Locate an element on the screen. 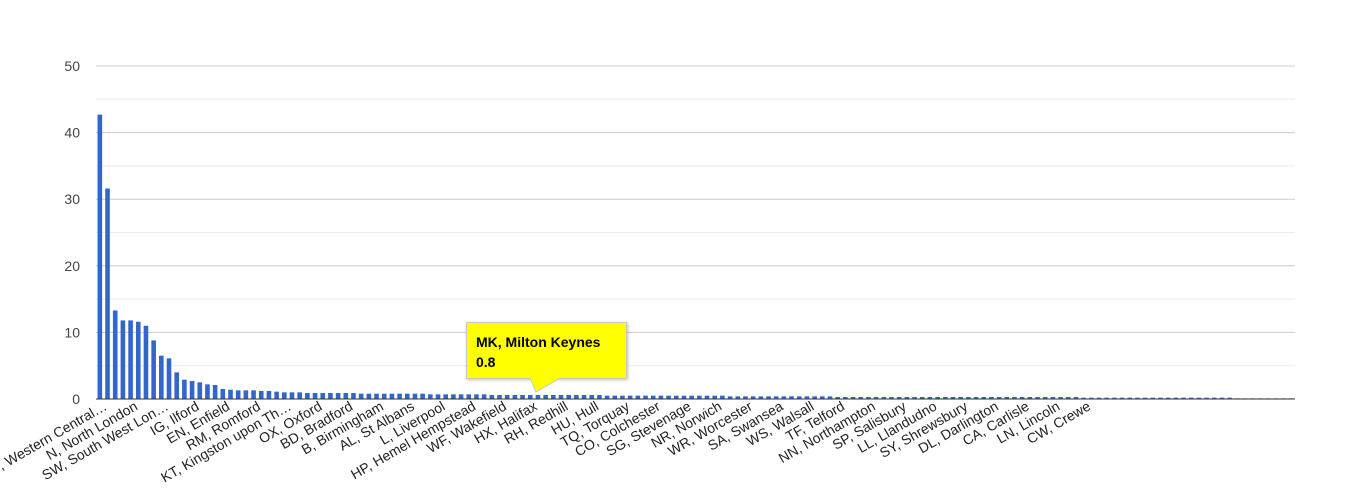  tooltip-title: MK, Milton Keynes is located at coordinates (538, 342).